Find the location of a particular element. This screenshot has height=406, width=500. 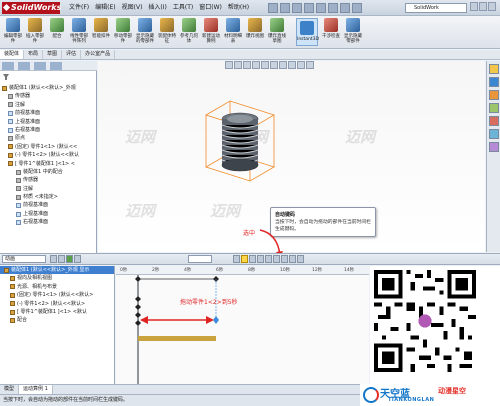

tree-item-top-plane: 上视基准面 is located at coordinates (49, 122).